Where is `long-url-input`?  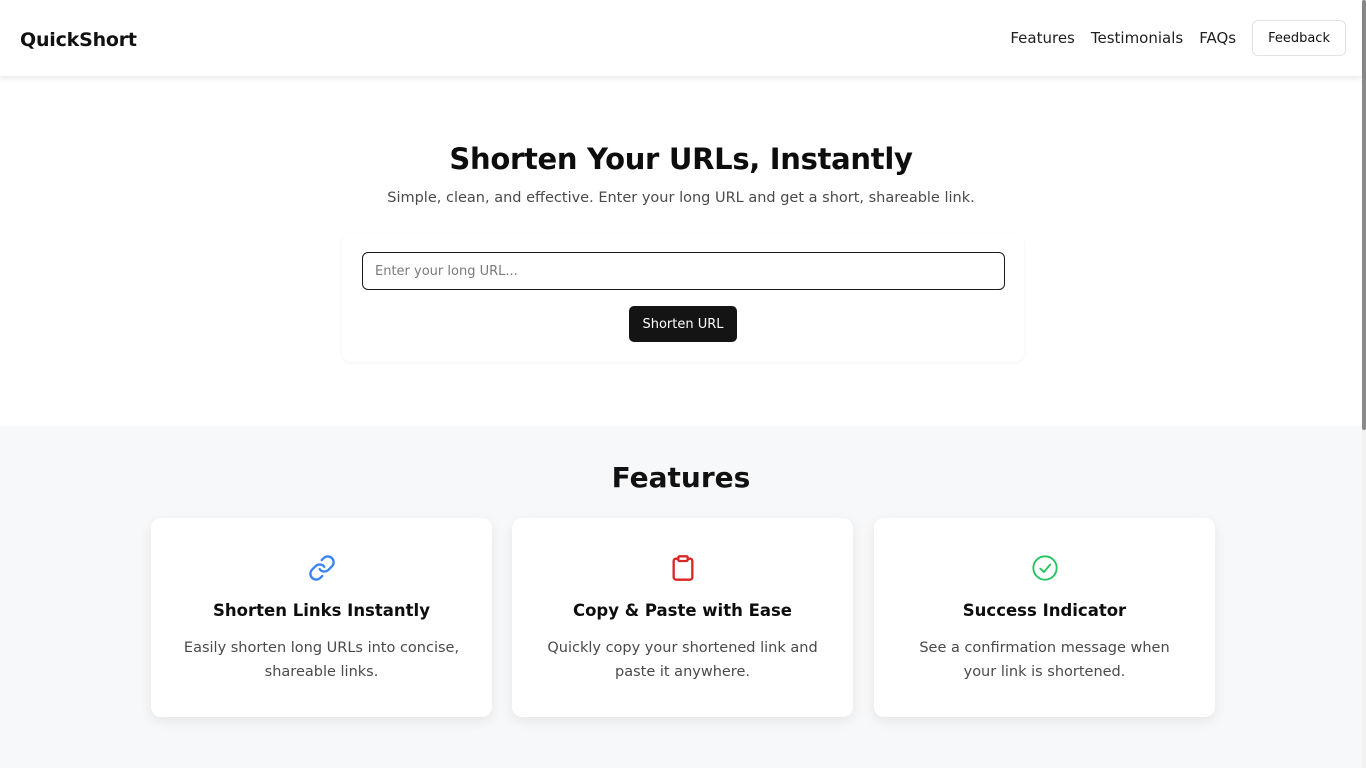
long-url-input is located at coordinates (683, 271).